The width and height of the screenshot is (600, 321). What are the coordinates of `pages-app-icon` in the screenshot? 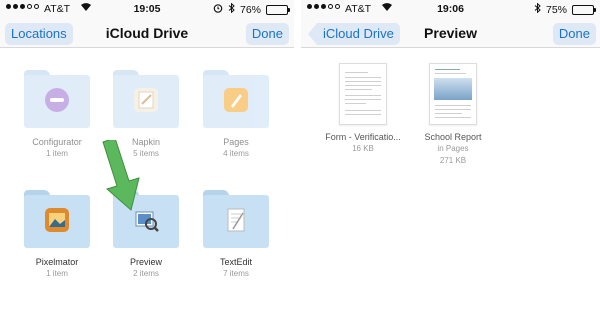 It's located at (236, 100).